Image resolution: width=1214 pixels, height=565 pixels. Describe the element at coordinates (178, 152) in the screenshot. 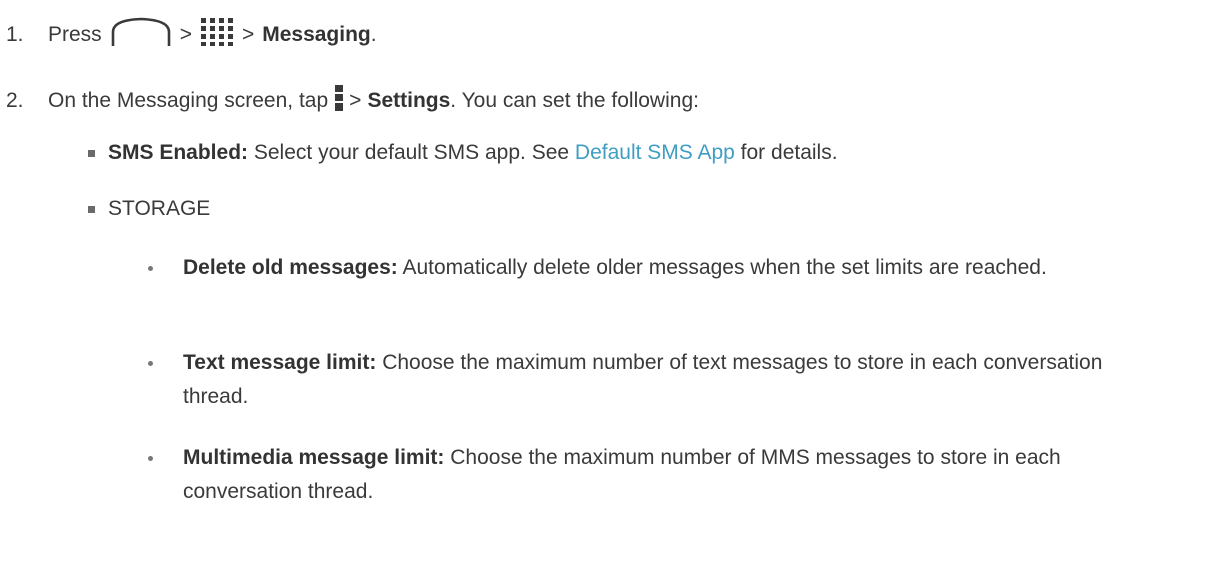

I see `sms-enabled-label: SMS Enabled:` at that location.